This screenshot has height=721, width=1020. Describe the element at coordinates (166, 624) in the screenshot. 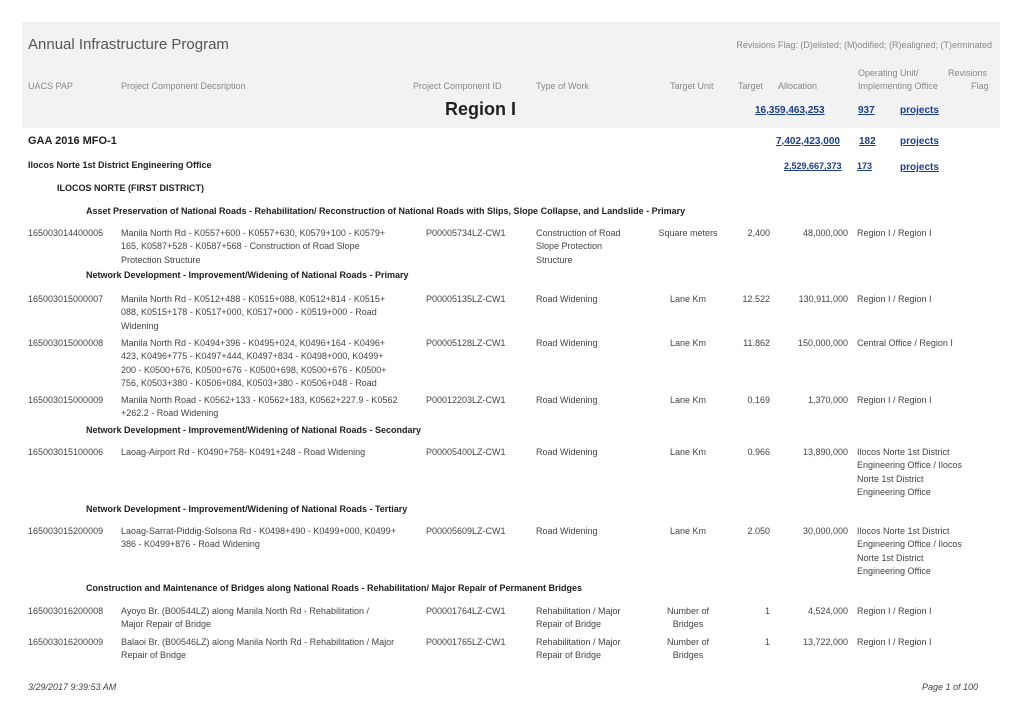

I see `description-cell-line: Major Repair of Bridge` at that location.